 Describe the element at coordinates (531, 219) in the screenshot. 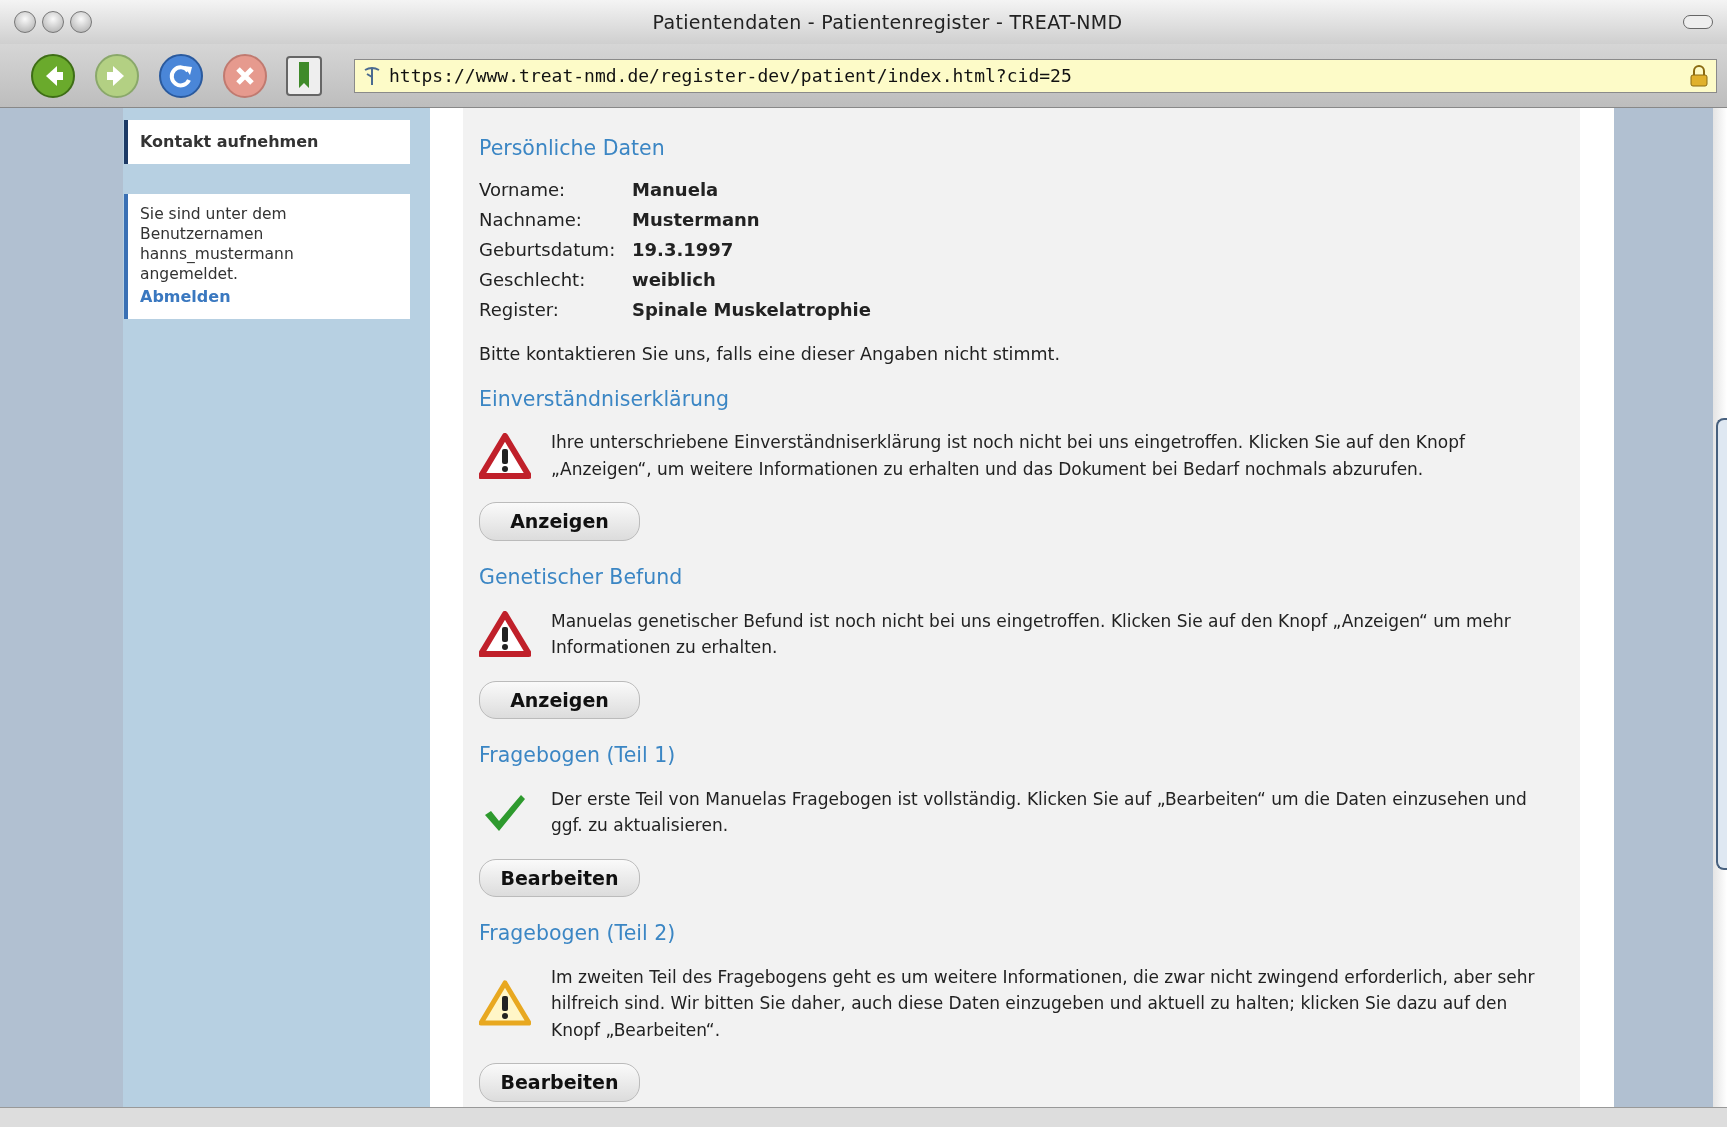

I see `field-label: Nachname:` at that location.